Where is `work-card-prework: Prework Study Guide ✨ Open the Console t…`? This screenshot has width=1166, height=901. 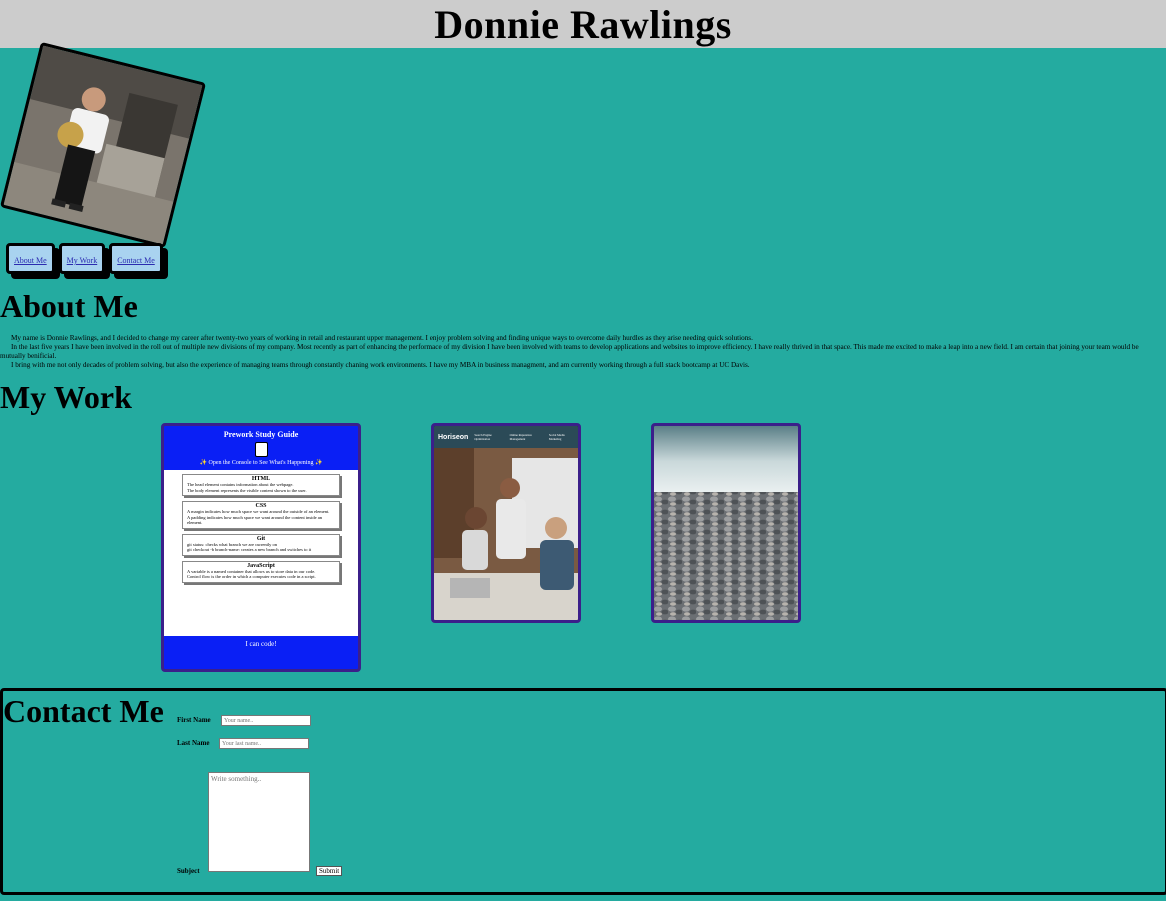
work-card-prework: Prework Study Guide ✨ Open the Console t… is located at coordinates (261, 547).